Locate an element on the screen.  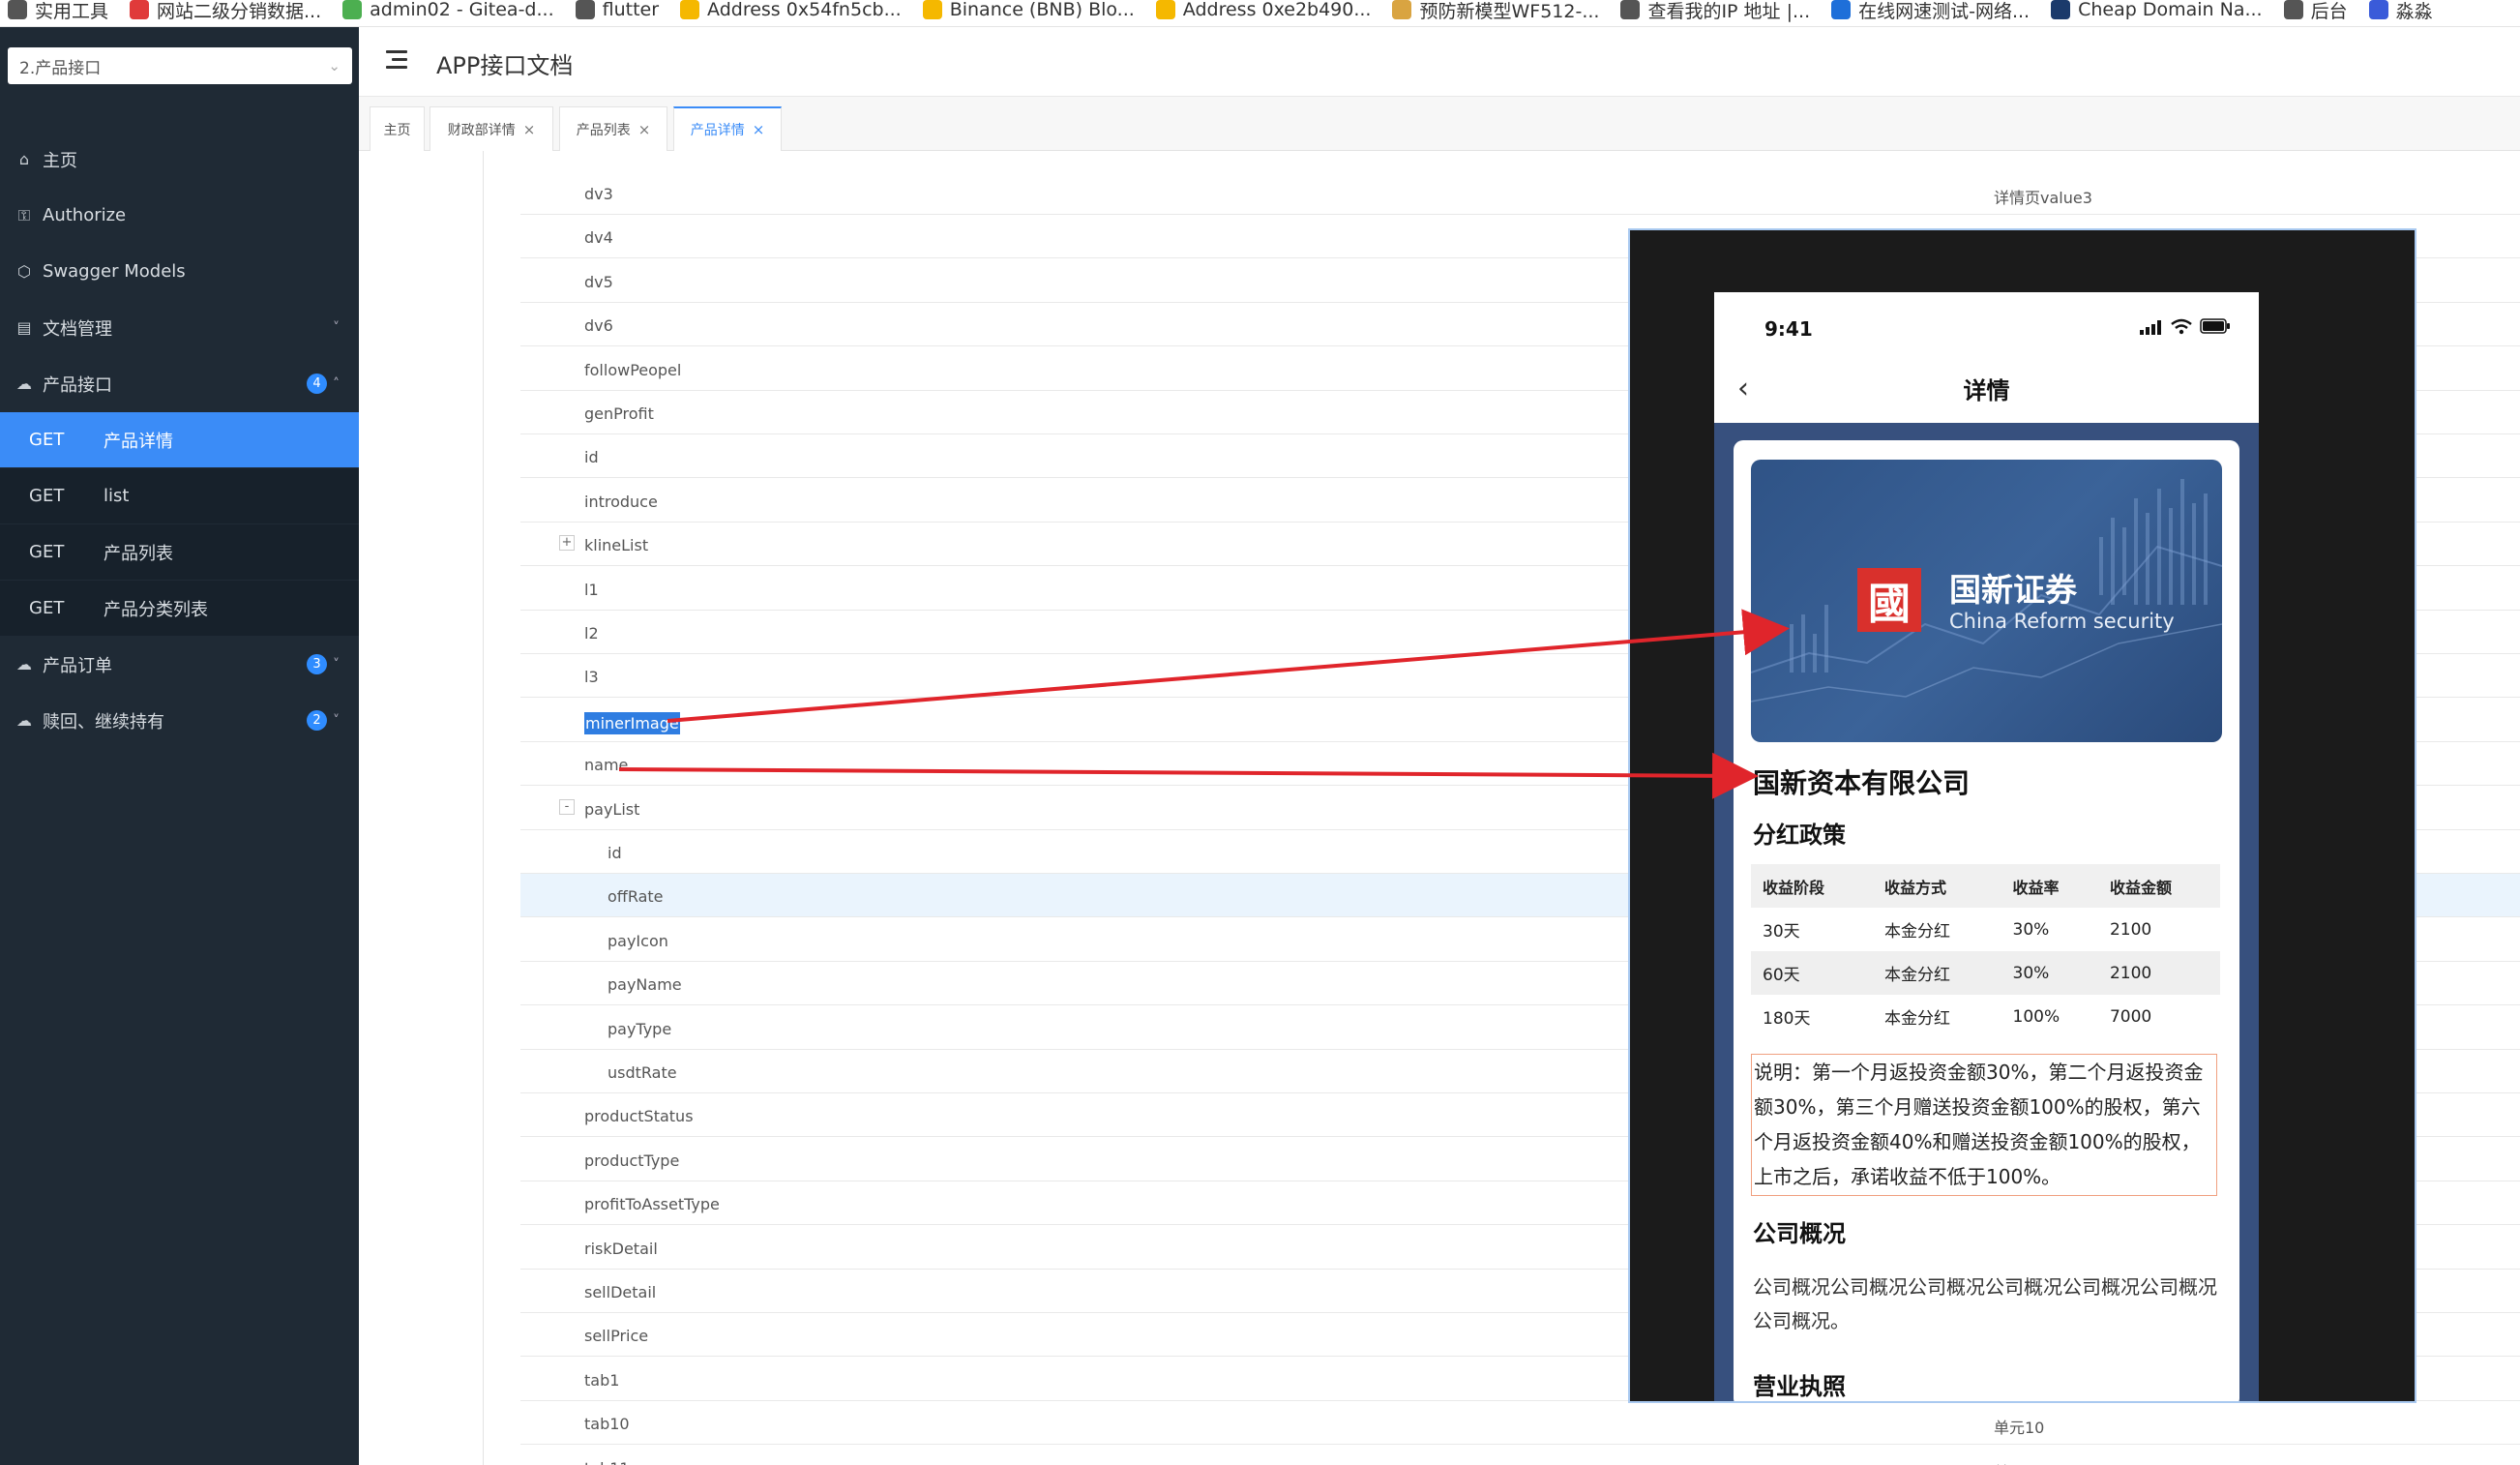
table-row: 180天 本金分红 100% 7000 is located at coordinates (1986, 1017).